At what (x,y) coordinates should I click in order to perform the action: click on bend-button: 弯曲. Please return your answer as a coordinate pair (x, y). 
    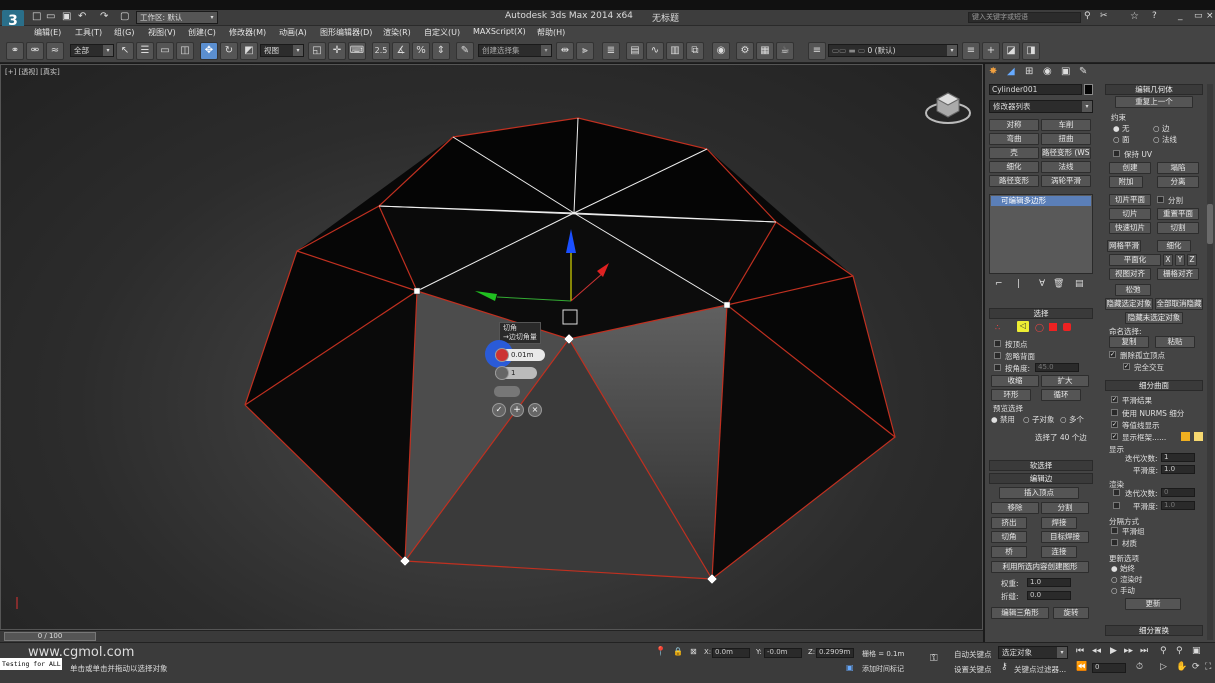
    Looking at the image, I should click on (1014, 139).